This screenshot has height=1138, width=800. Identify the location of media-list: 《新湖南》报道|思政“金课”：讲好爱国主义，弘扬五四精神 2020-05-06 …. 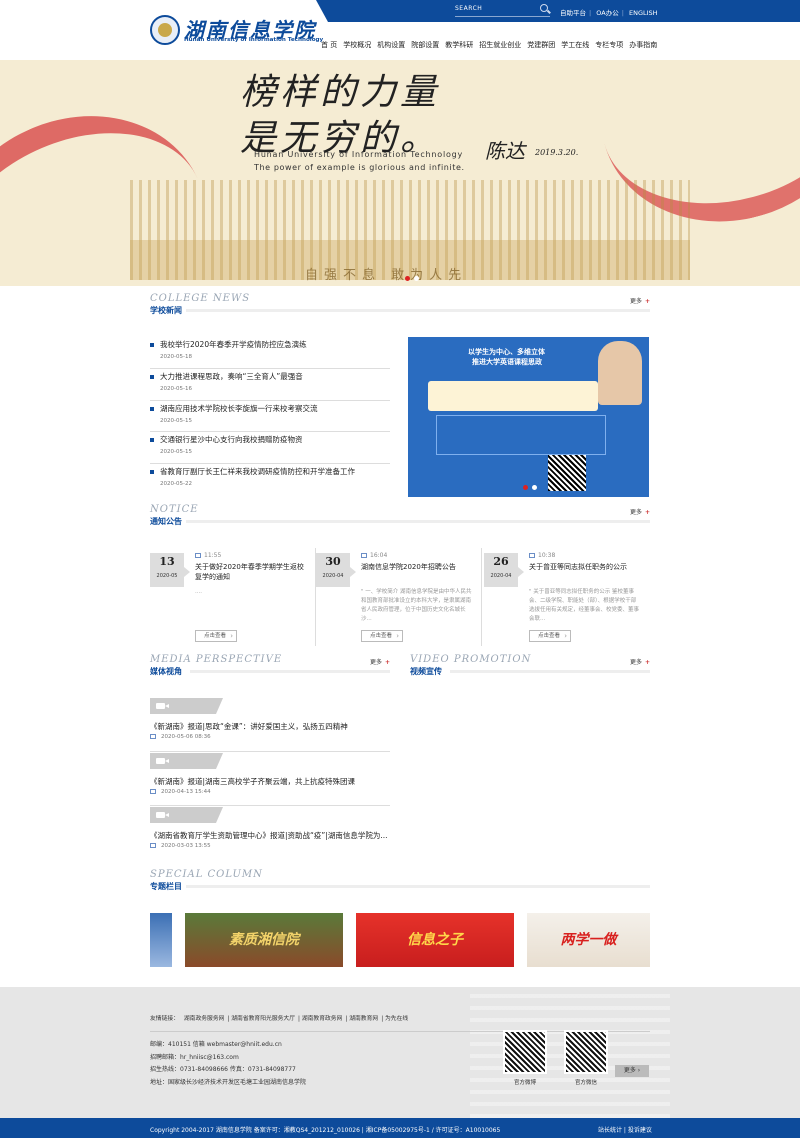
(270, 779).